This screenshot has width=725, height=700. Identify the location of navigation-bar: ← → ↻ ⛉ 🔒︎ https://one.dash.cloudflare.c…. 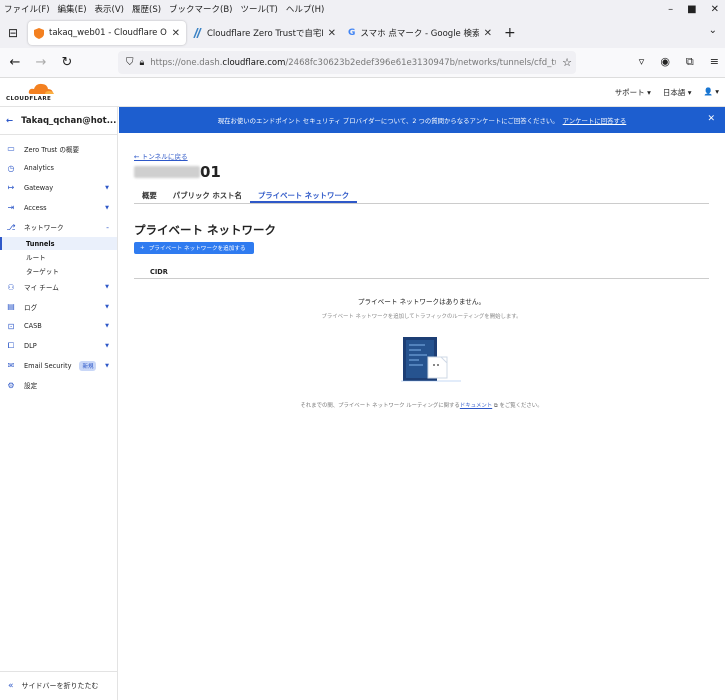
(362, 63).